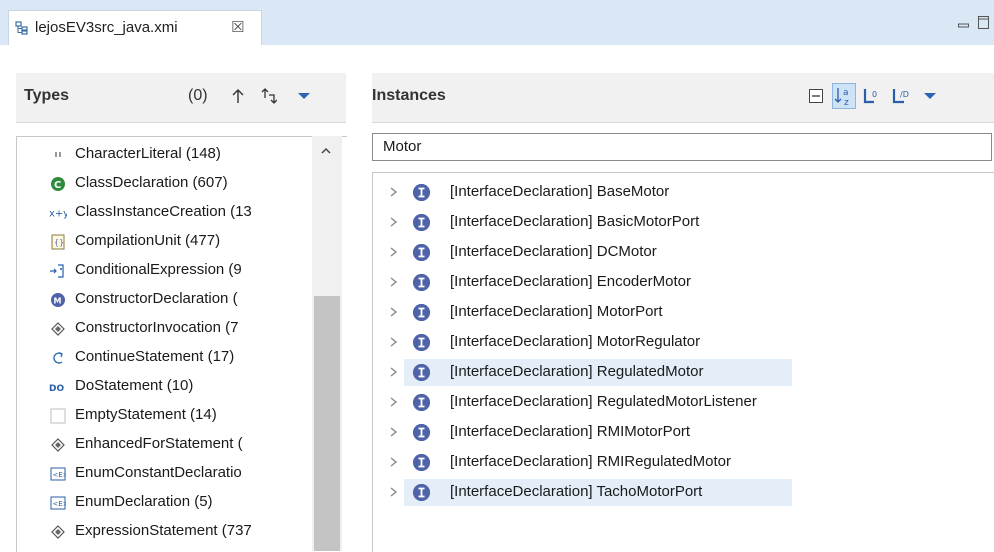  Describe the element at coordinates (570, 281) in the screenshot. I see `instance-label: [InterfaceDeclaration] EncoderMotor` at that location.